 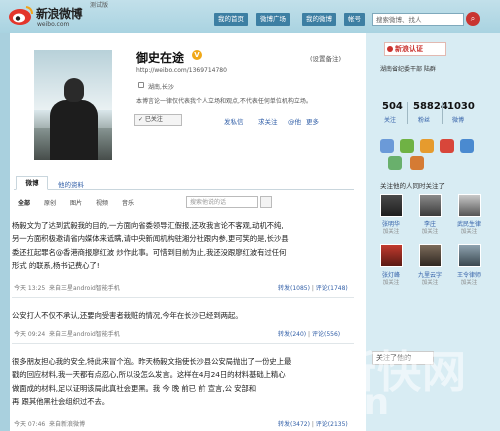 What do you see at coordinates (32, 183) in the screenshot?
I see `tab-weibo: 微博` at bounding box center [32, 183].